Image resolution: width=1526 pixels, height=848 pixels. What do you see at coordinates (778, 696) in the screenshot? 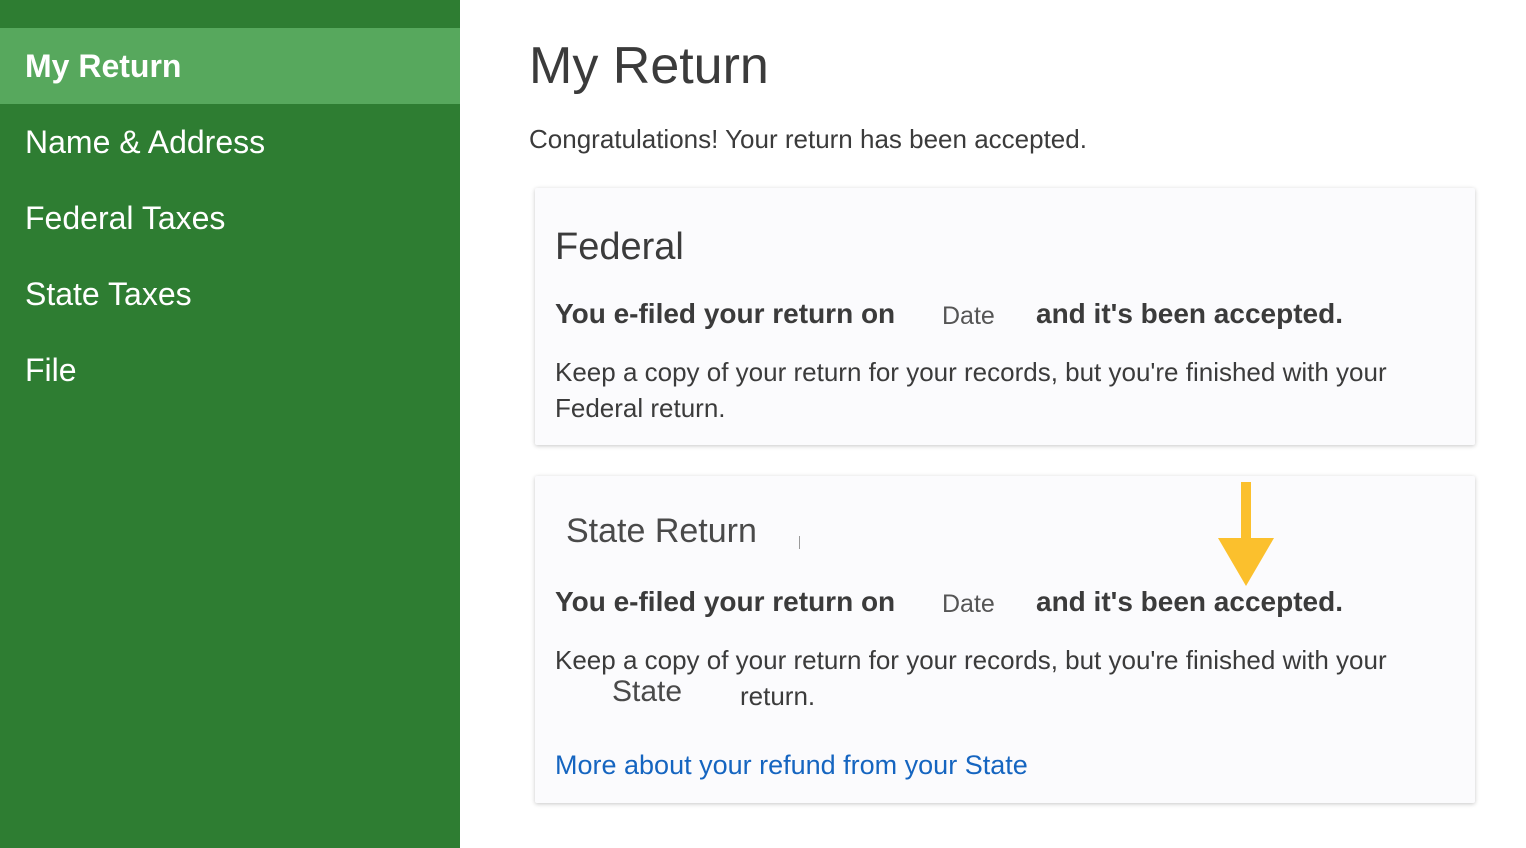
I see `state-return-word: return.` at bounding box center [778, 696].